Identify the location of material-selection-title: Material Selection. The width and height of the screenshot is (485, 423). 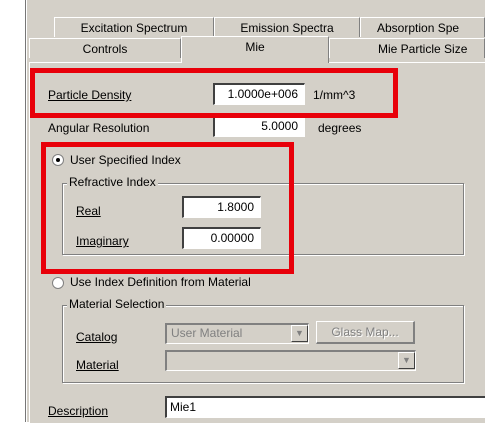
(117, 304).